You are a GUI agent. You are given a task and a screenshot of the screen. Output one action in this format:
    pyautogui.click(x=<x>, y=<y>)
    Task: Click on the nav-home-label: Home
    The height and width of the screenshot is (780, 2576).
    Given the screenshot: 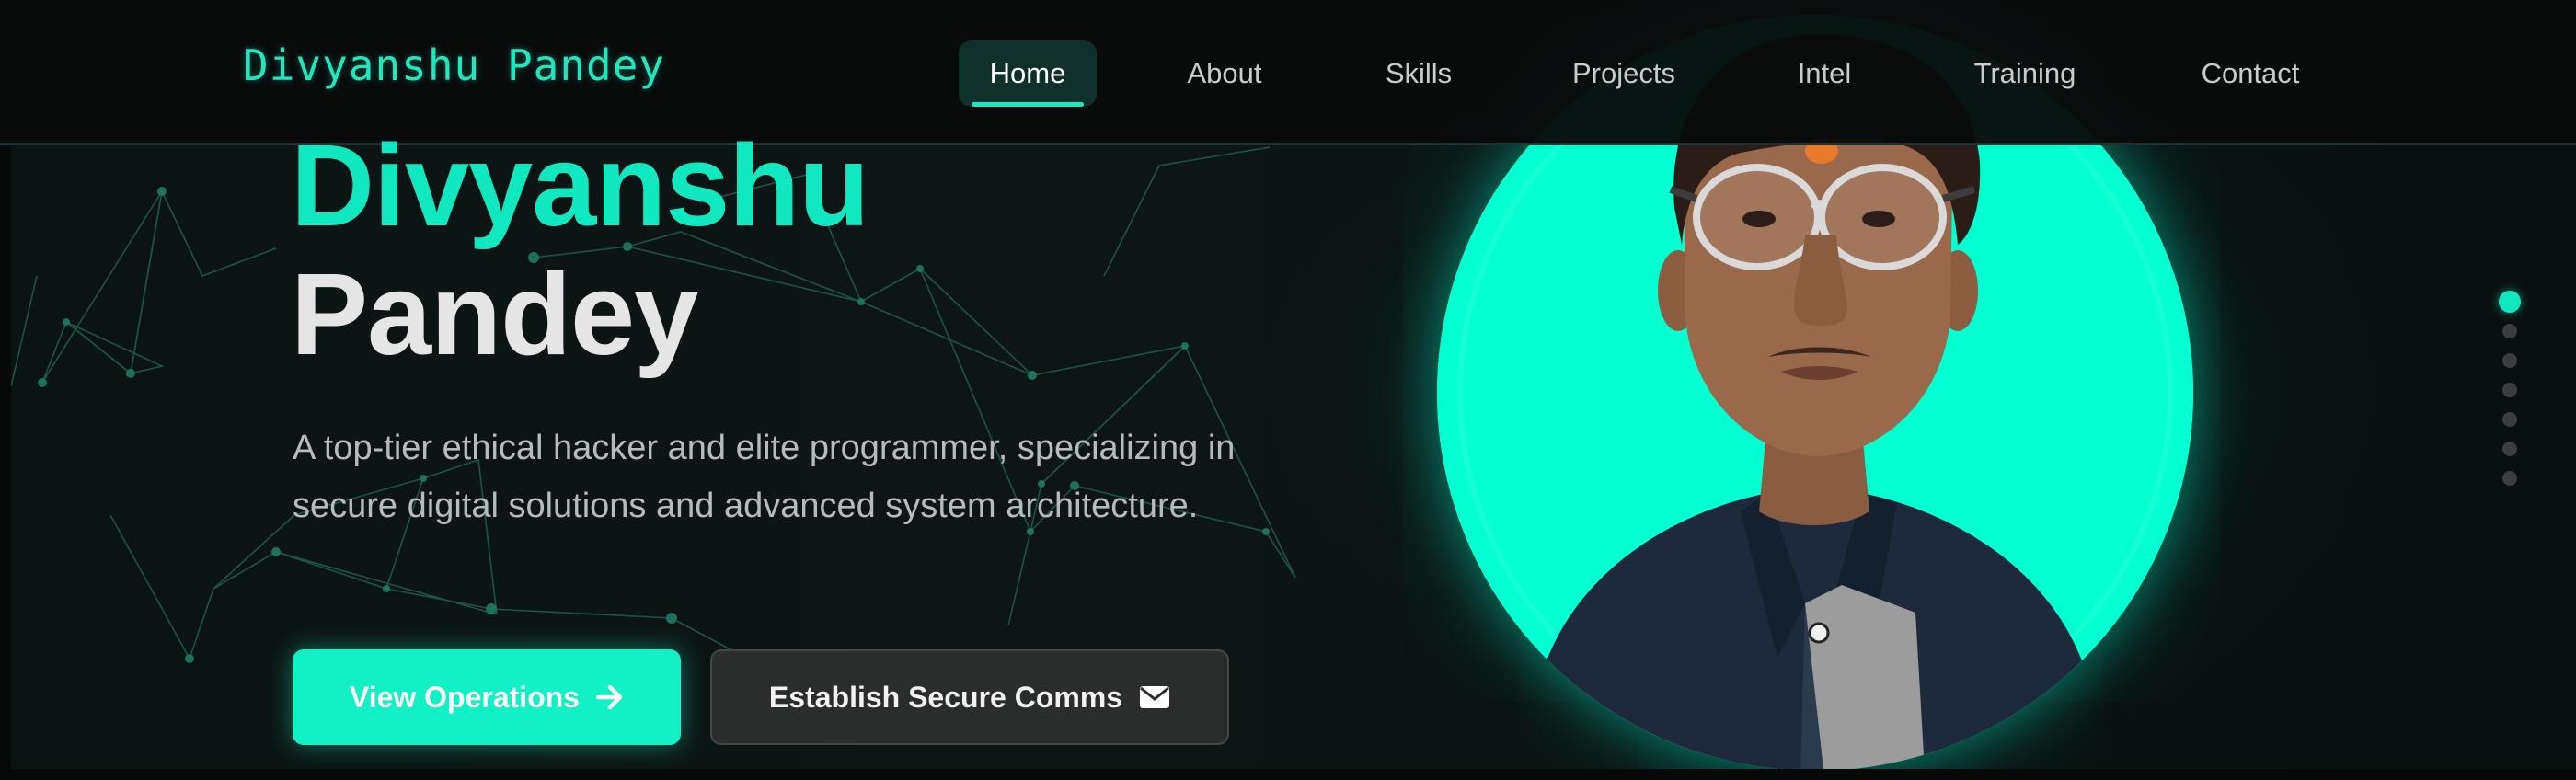 What is the action you would take?
    pyautogui.click(x=1027, y=73)
    